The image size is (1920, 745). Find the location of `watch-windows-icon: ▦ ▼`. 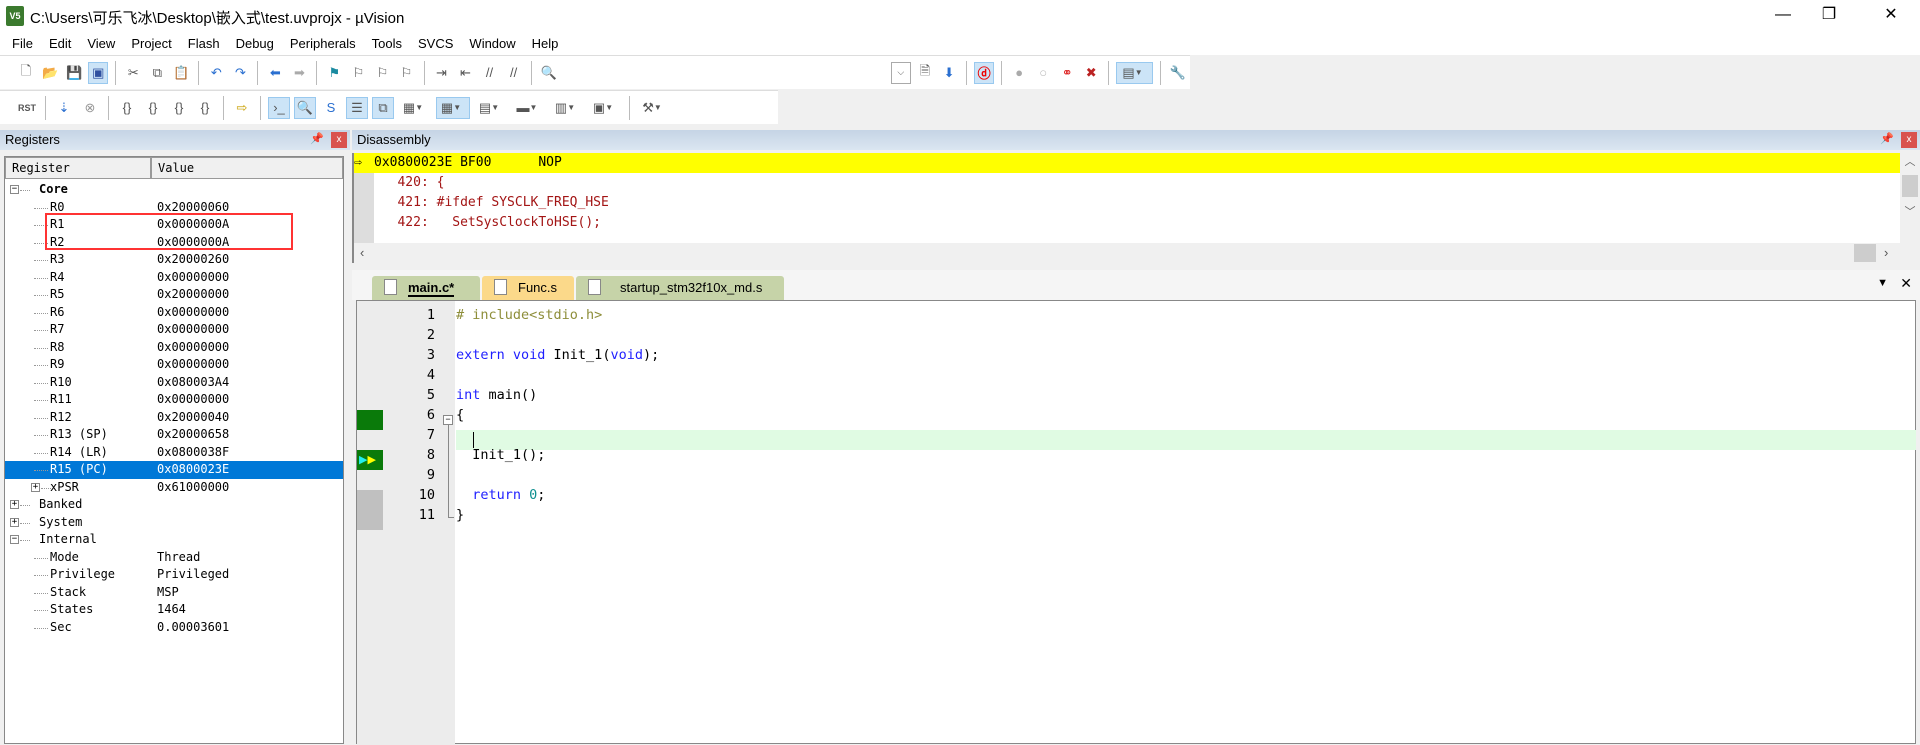

watch-windows-icon: ▦ ▼ is located at coordinates (415, 108).